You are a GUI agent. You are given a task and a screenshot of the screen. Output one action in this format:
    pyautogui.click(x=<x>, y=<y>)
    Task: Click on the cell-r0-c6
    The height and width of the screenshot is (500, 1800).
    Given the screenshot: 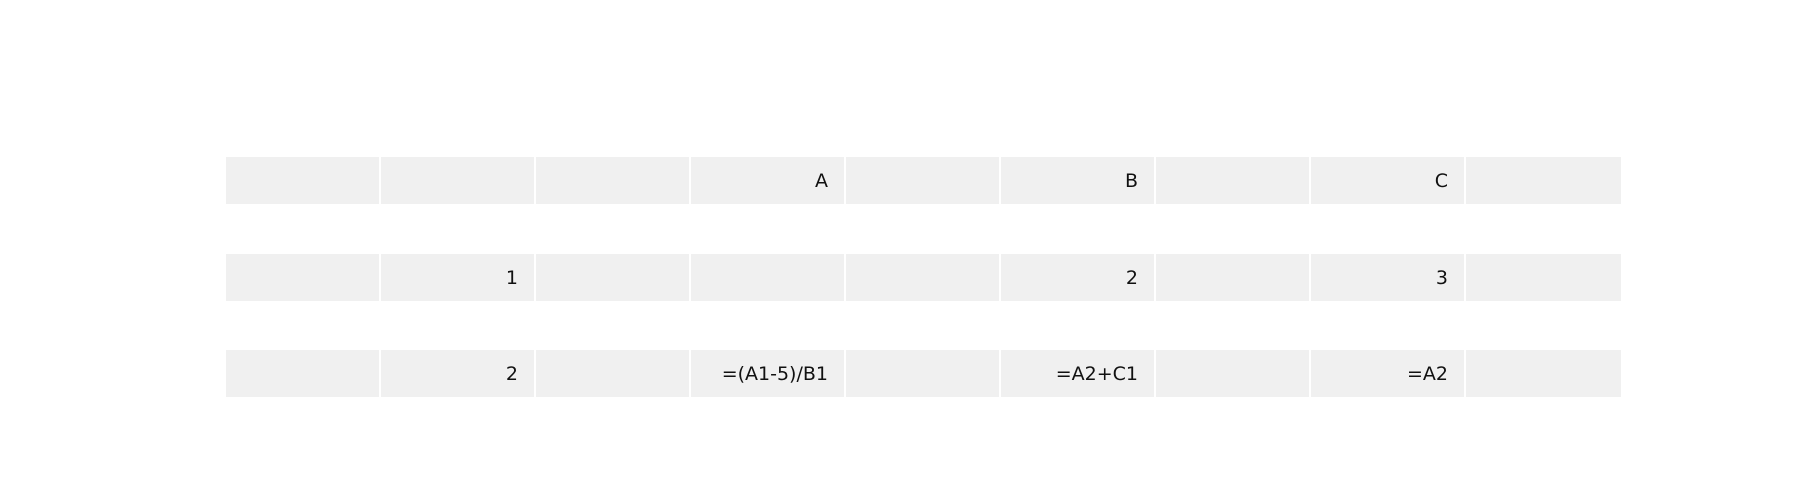 What is the action you would take?
    pyautogui.click(x=1233, y=180)
    